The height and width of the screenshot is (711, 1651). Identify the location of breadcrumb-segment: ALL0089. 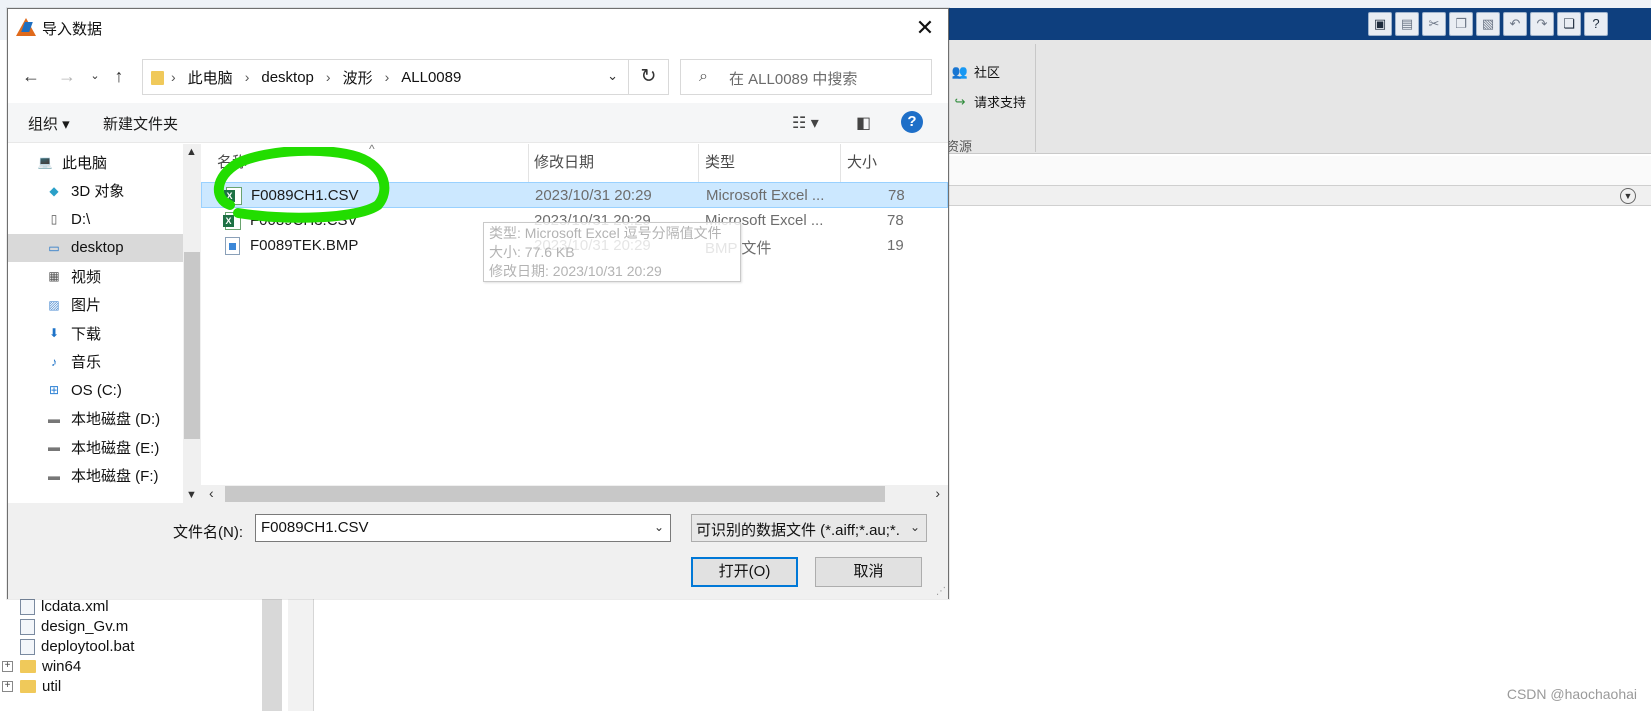
(431, 77).